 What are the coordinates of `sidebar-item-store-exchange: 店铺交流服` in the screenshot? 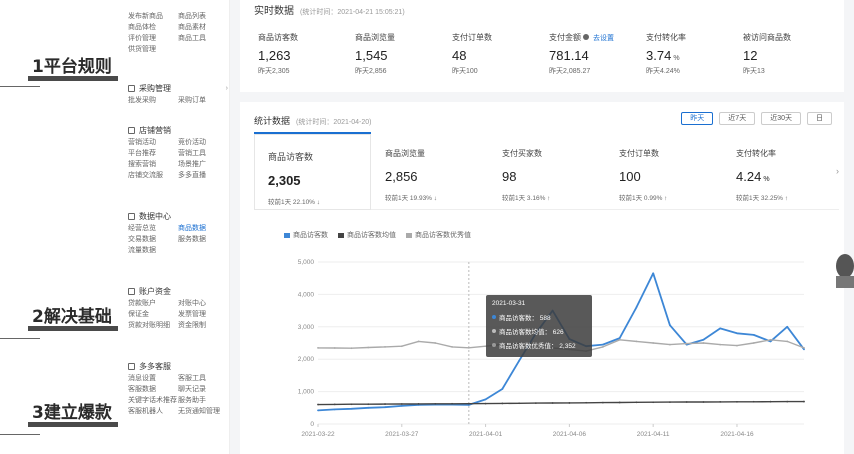 It's located at (153, 175).